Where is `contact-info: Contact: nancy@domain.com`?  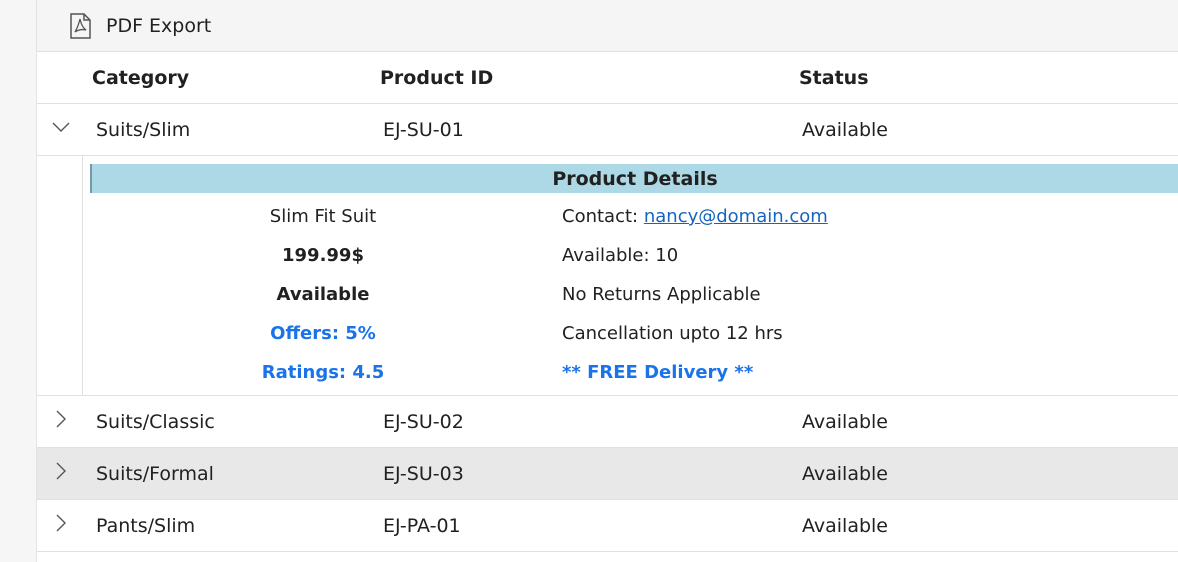
contact-info: Contact: nancy@domain.com is located at coordinates (695, 216).